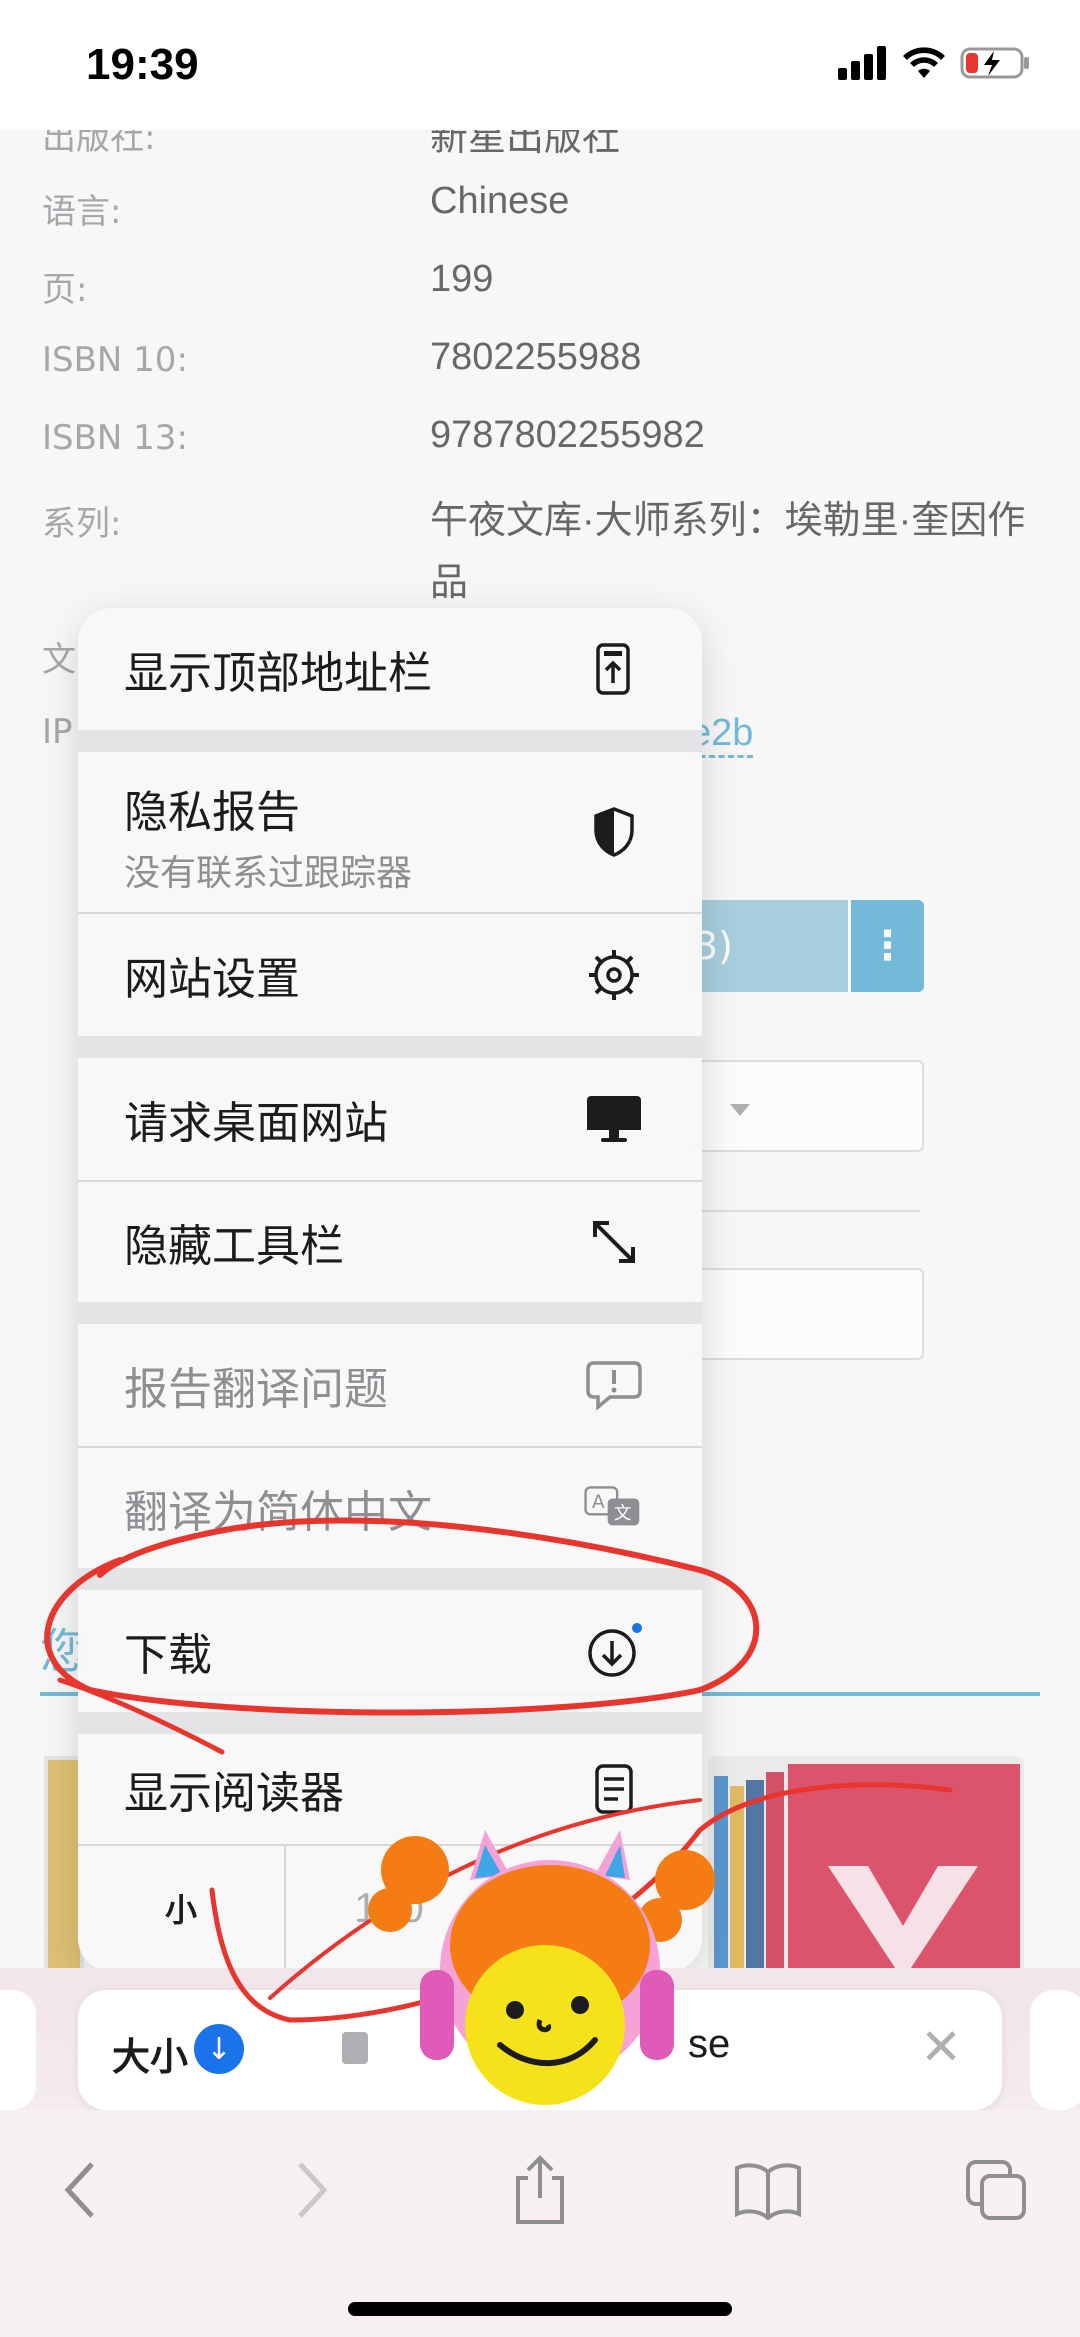  Describe the element at coordinates (614, 975) in the screenshot. I see `gear-icon` at that location.